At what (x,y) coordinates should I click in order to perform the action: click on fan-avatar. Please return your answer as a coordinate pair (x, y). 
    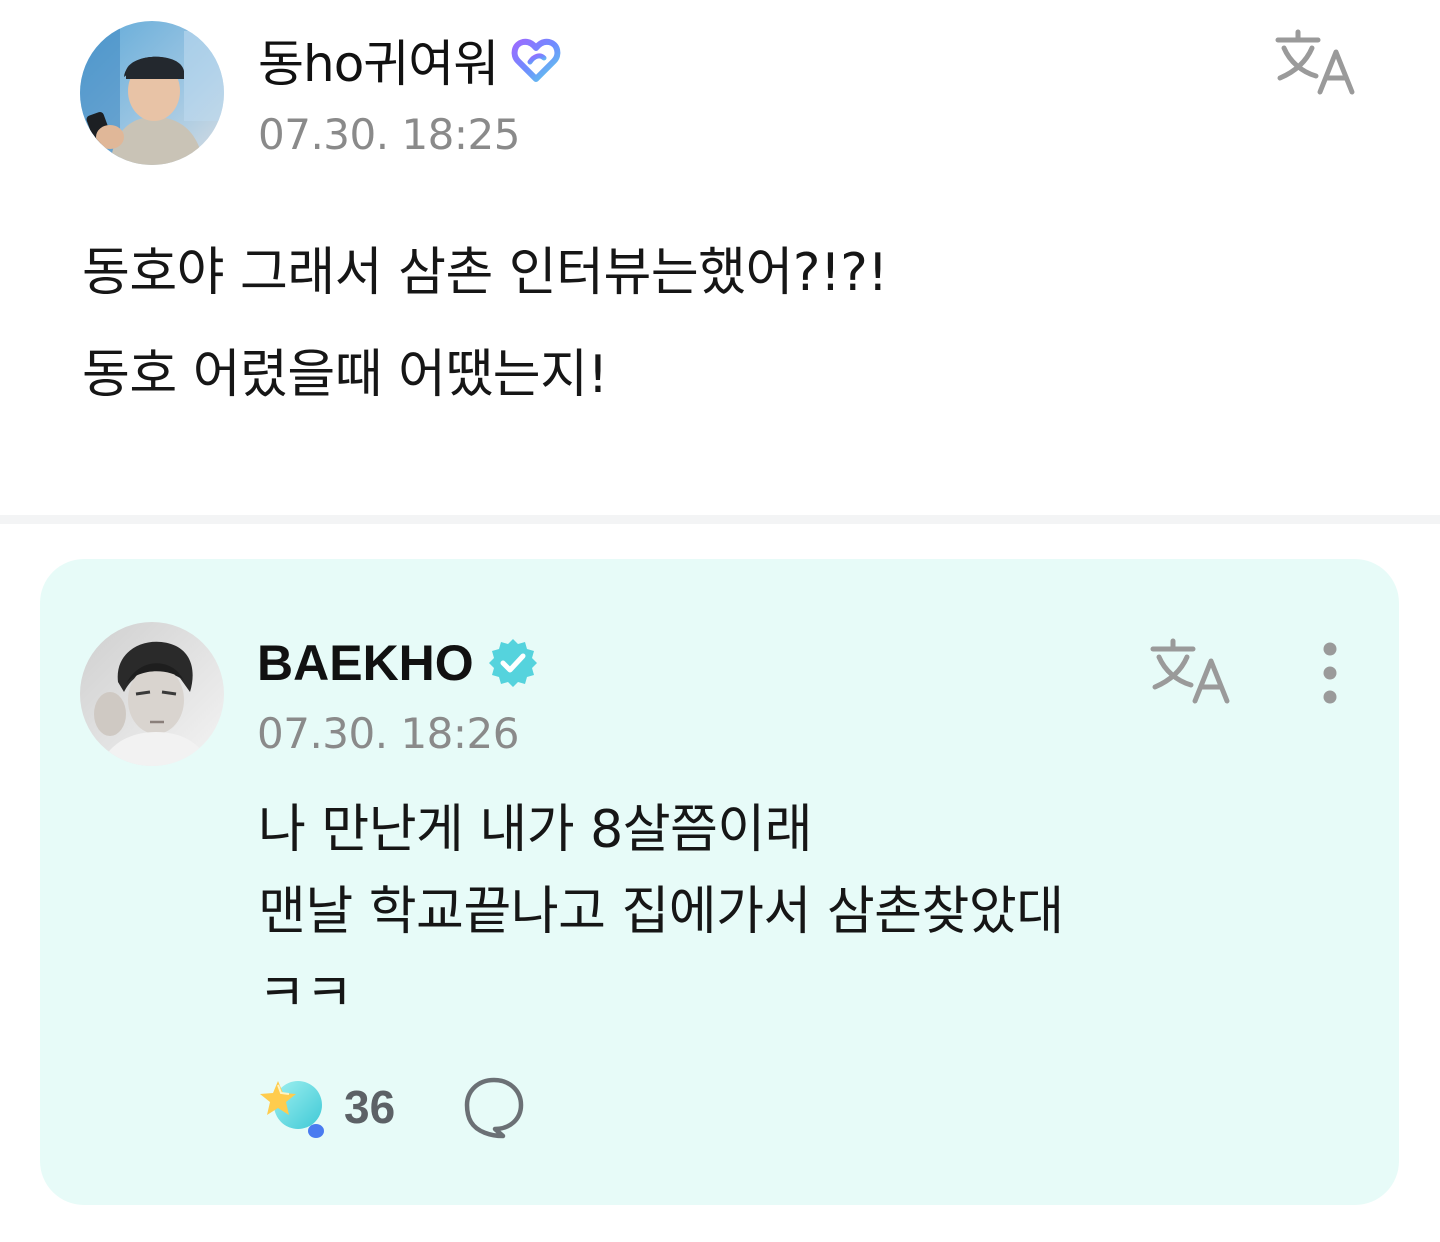
    Looking at the image, I should click on (152, 93).